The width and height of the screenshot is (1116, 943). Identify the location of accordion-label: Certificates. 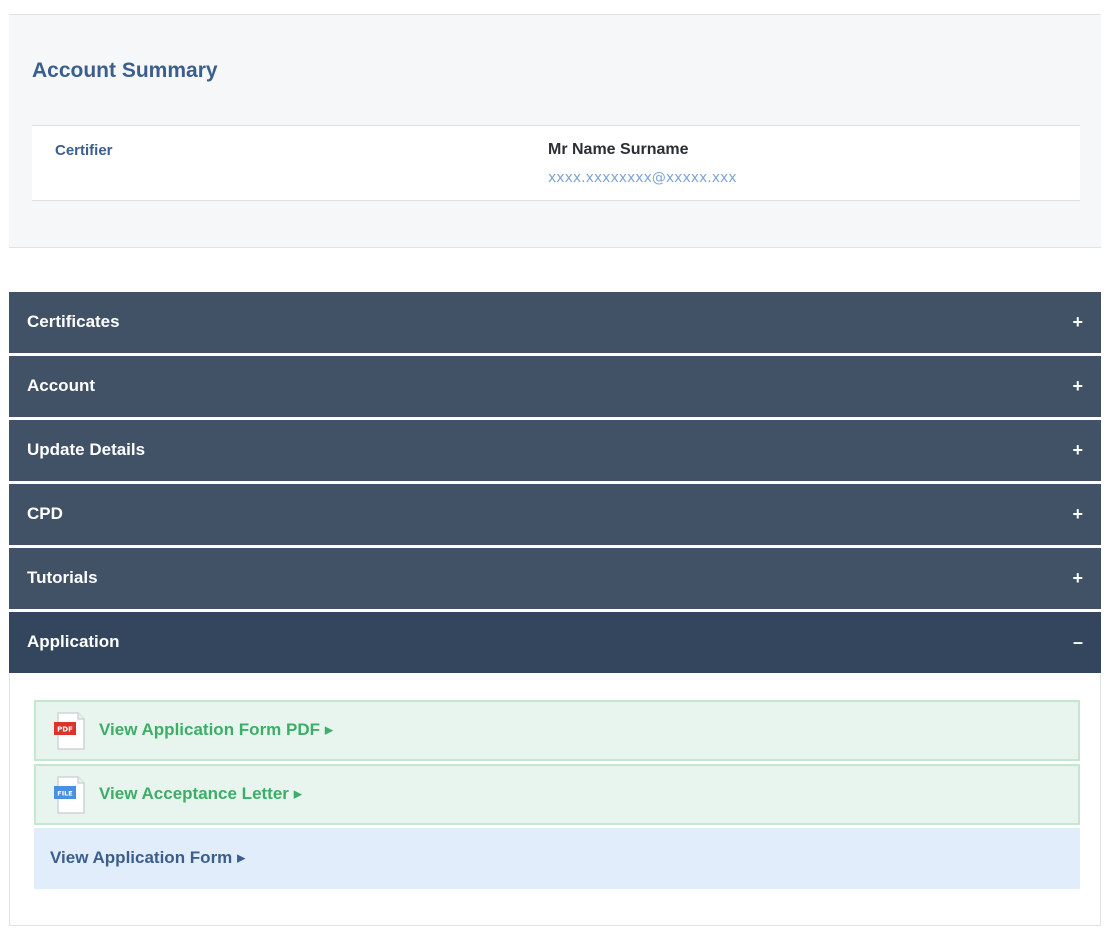
(73, 321).